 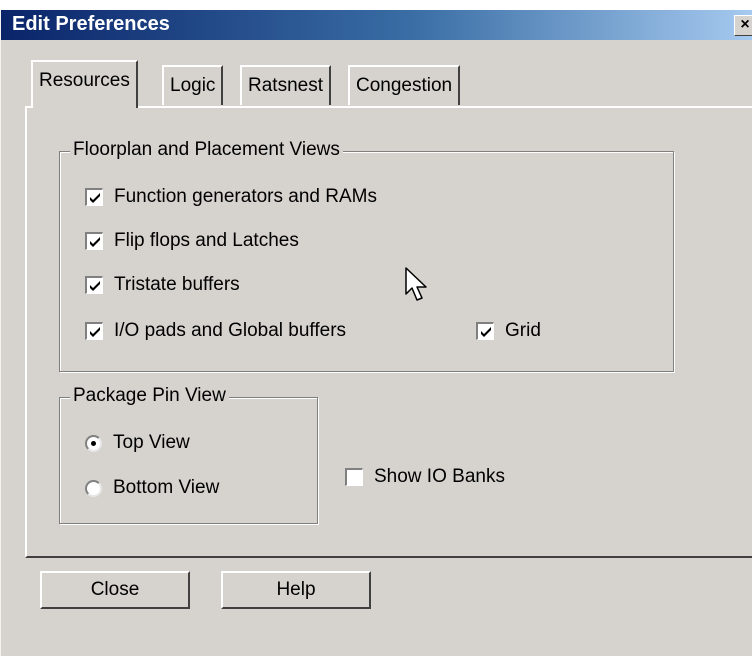 I want to click on checkbox-label: Show IO Banks, so click(x=439, y=476).